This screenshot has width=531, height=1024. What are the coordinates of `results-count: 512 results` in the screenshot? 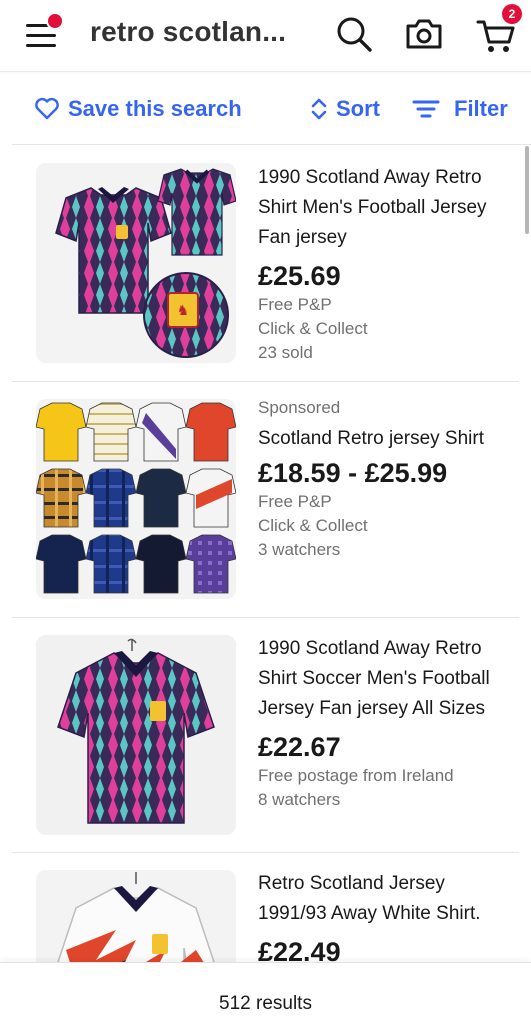 It's located at (265, 1003).